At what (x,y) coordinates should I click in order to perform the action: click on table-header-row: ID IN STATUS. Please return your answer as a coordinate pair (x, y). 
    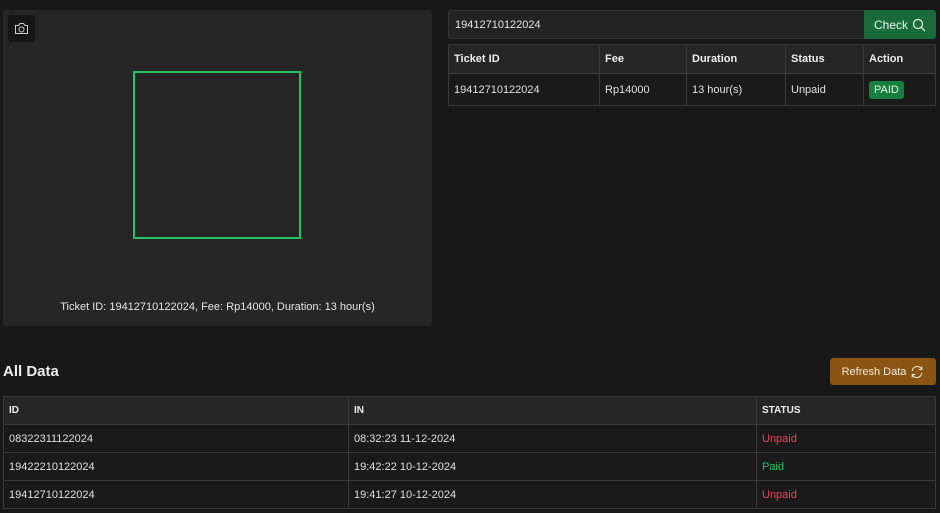
    Looking at the image, I should click on (469, 410).